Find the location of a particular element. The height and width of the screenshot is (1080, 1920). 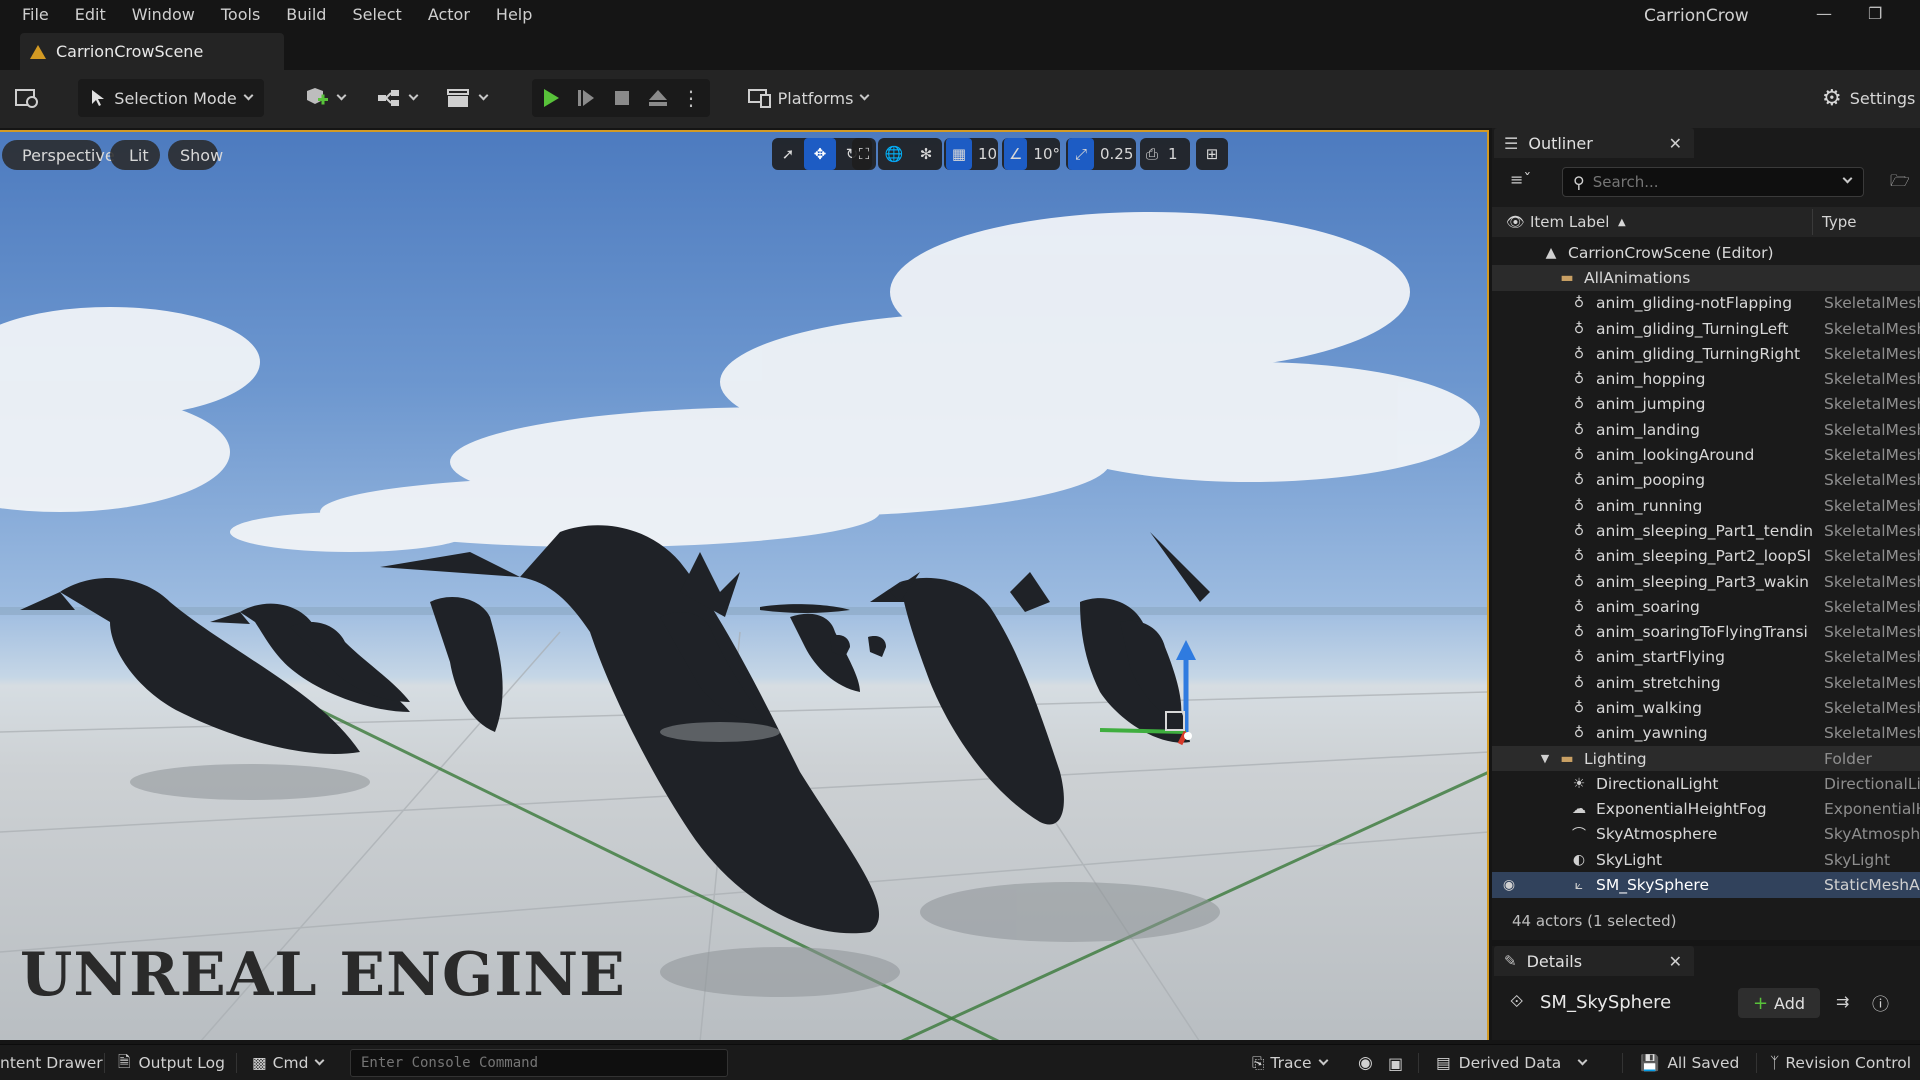

outliner-row: ♁ anim_pooping SkeletalMesh is located at coordinates (1706, 480).